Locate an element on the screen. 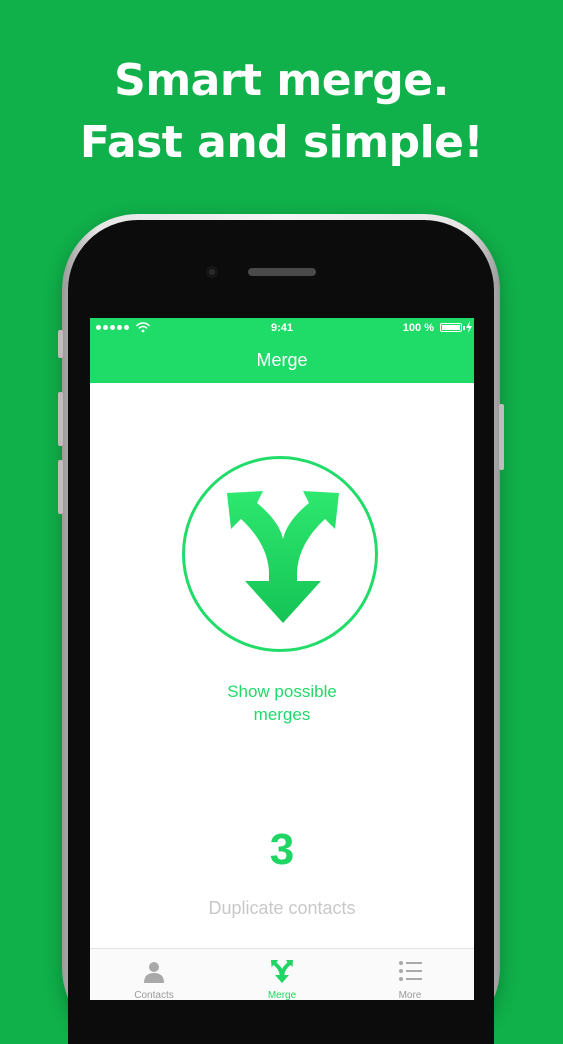  tab-contacts-label: Contacts is located at coordinates (154, 995).